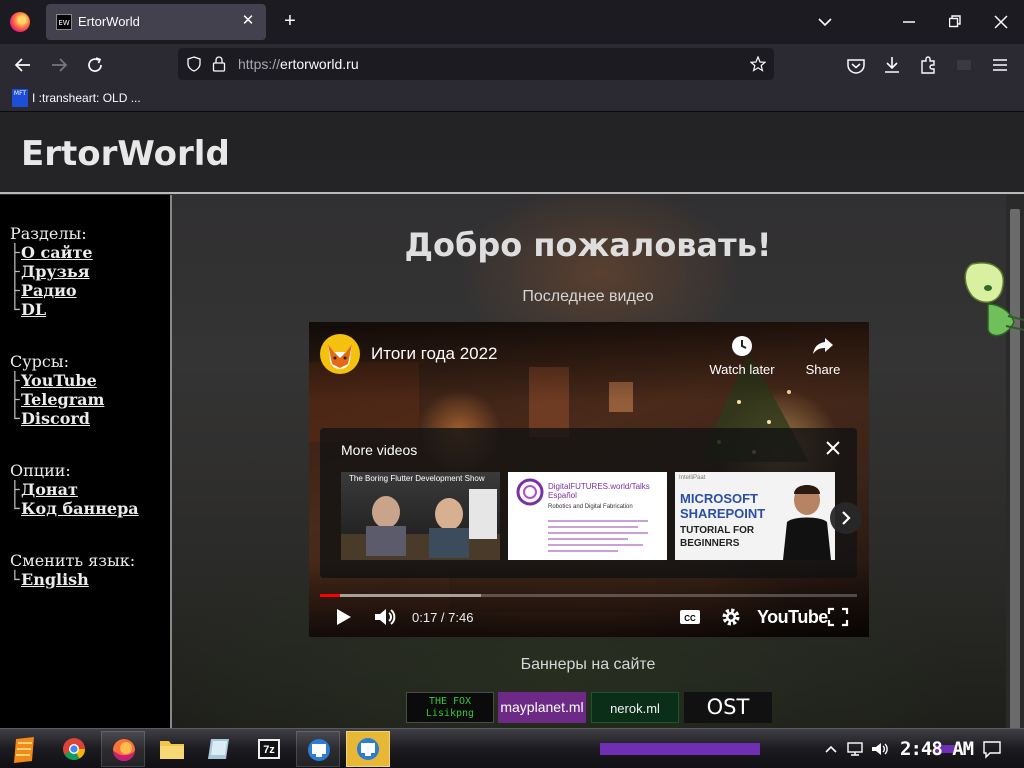 The image size is (1024, 768). What do you see at coordinates (90, 252) in the screenshot?
I see `sidebar-link-about: ├О сайте` at bounding box center [90, 252].